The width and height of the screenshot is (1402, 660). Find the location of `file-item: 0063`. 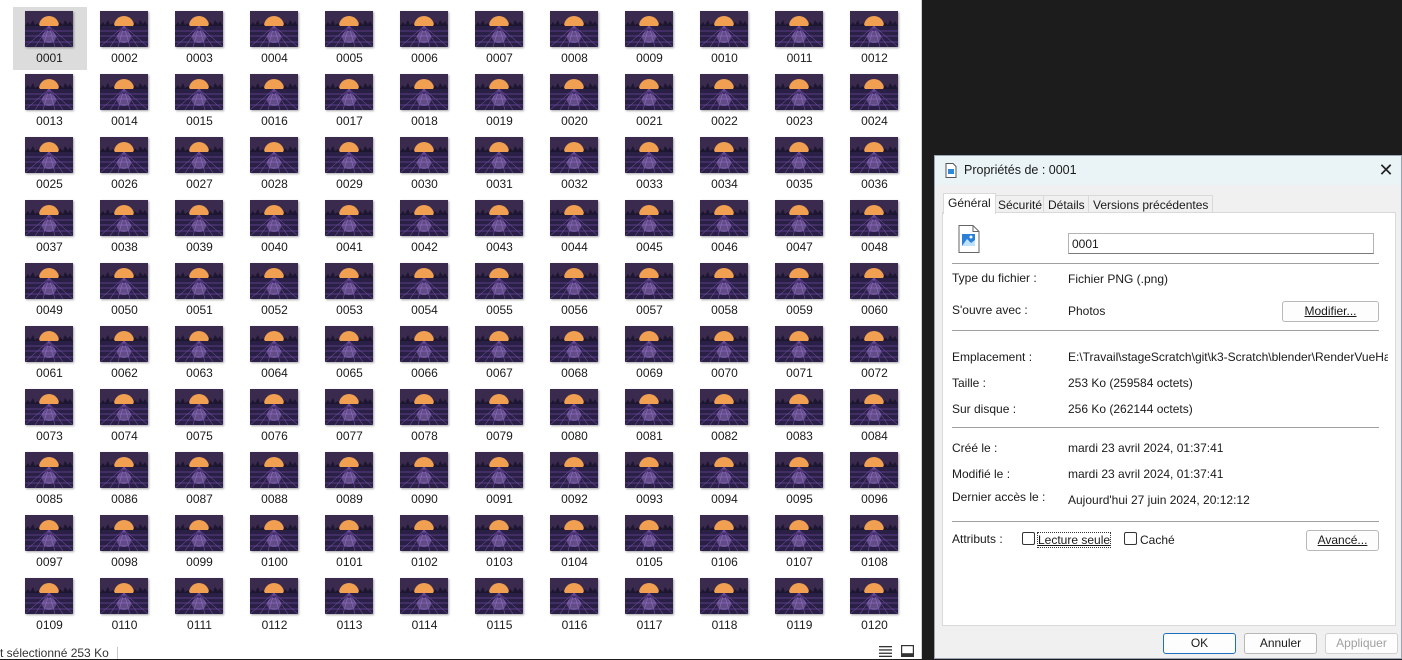

file-item: 0063 is located at coordinates (197, 350).